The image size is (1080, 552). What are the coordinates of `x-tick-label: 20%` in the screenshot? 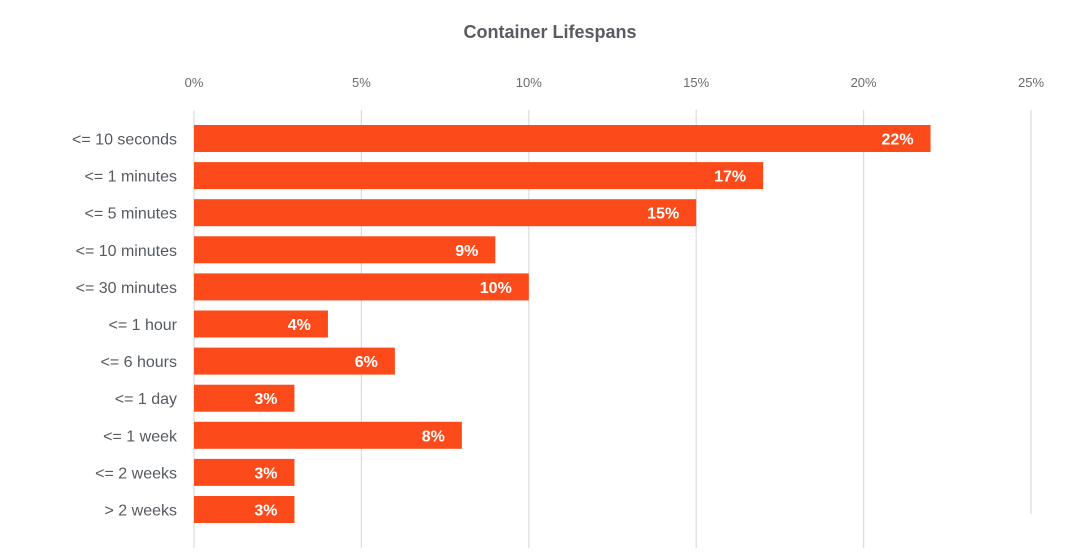 It's located at (864, 82).